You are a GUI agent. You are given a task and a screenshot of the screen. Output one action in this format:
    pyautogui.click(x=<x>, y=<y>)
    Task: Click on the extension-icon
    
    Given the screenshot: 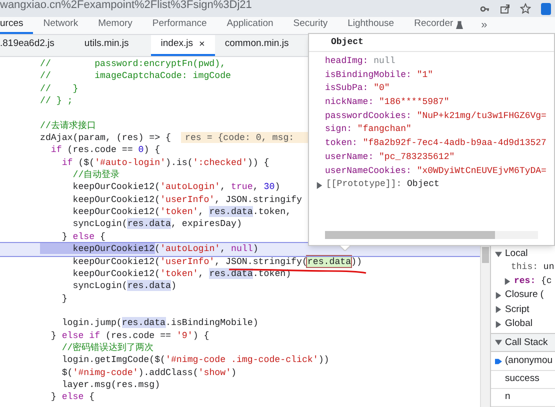 What is the action you would take?
    pyautogui.click(x=546, y=8)
    